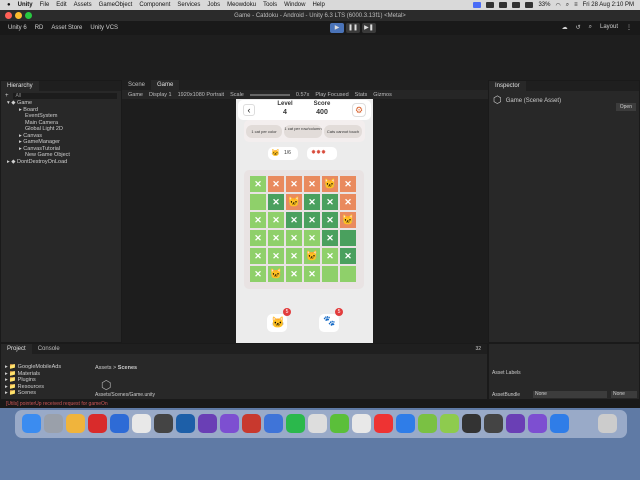 The width and height of the screenshot is (640, 480). I want to click on menu-gameobject: GameObject, so click(116, 5).